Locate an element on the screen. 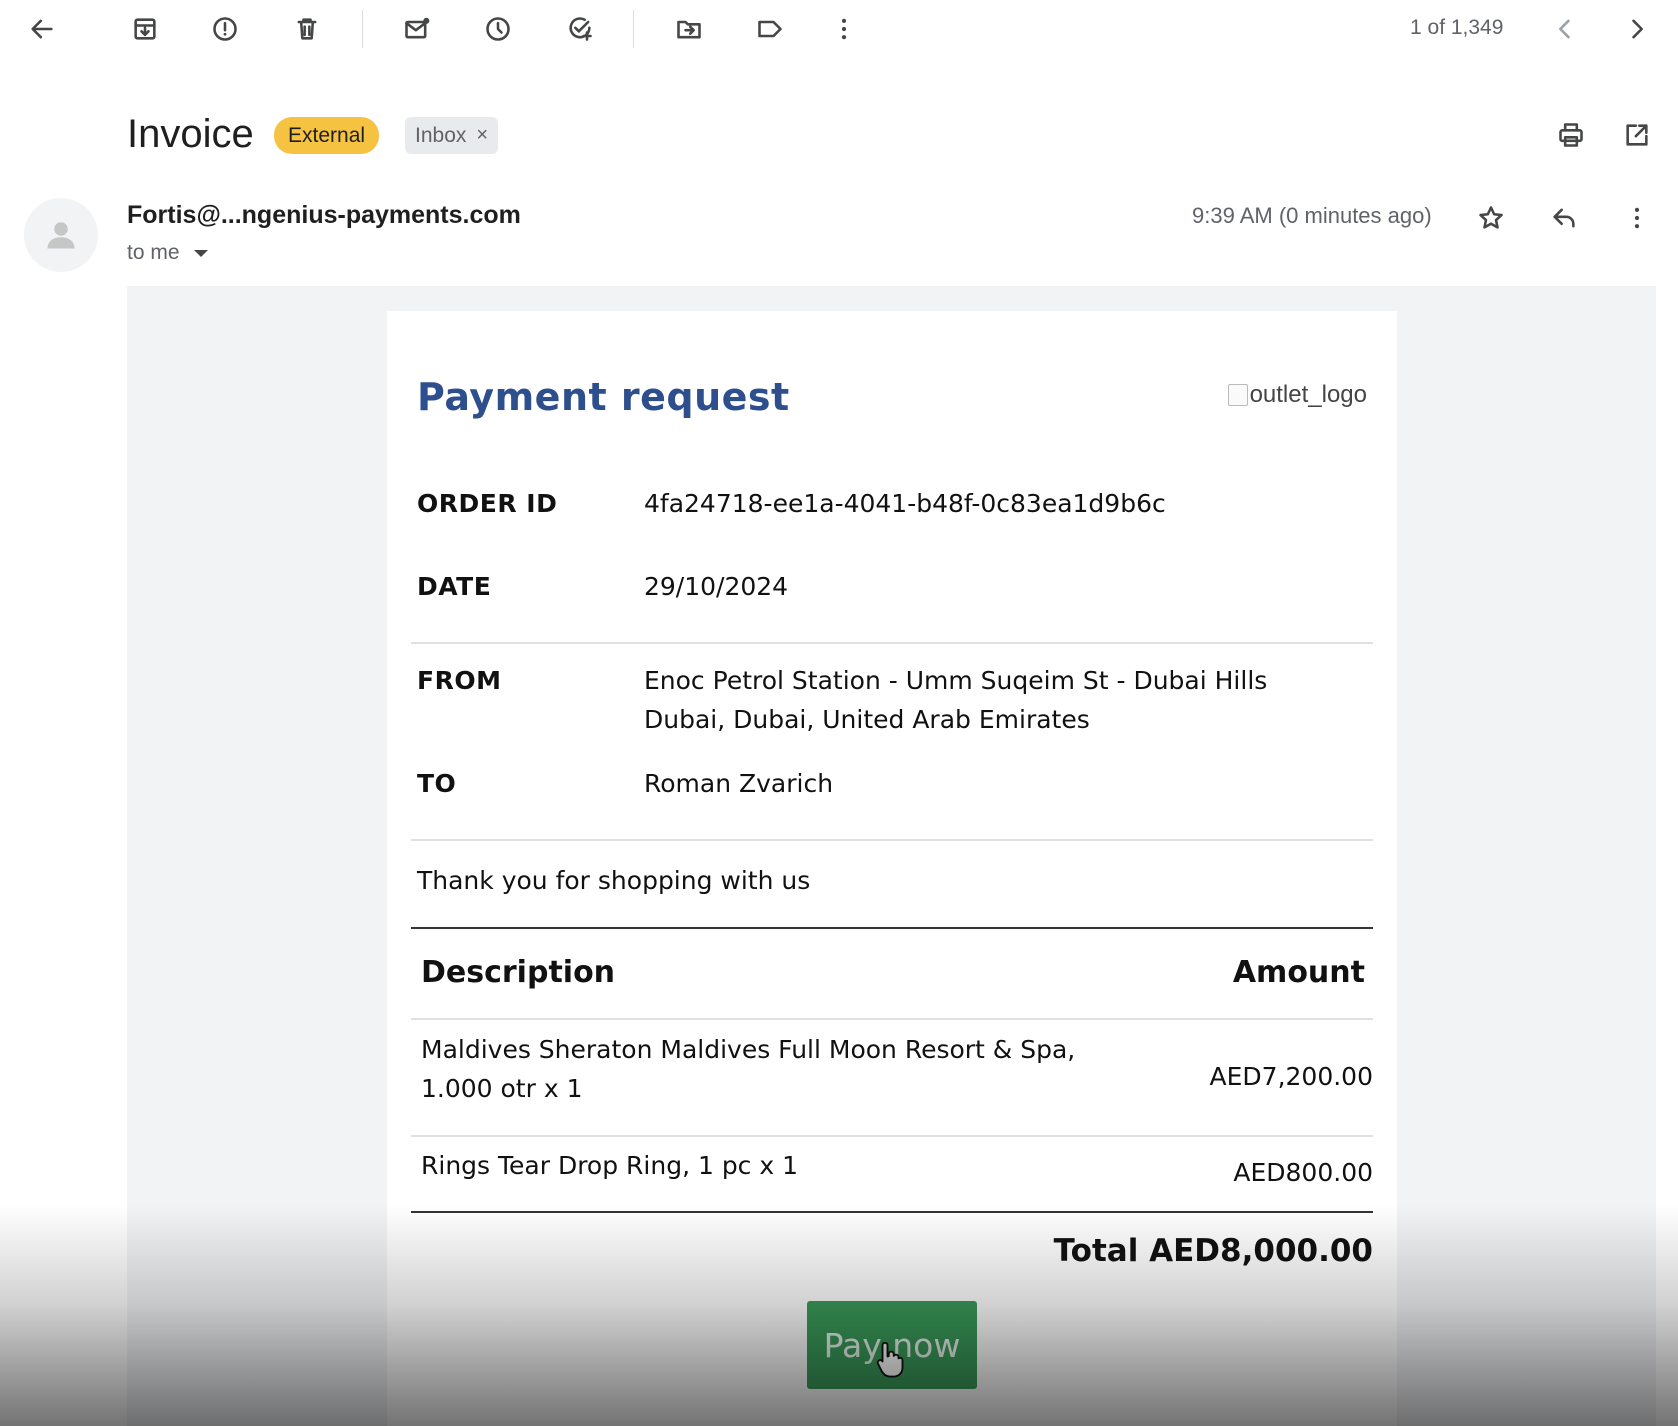  add-task-icon is located at coordinates (580, 29).